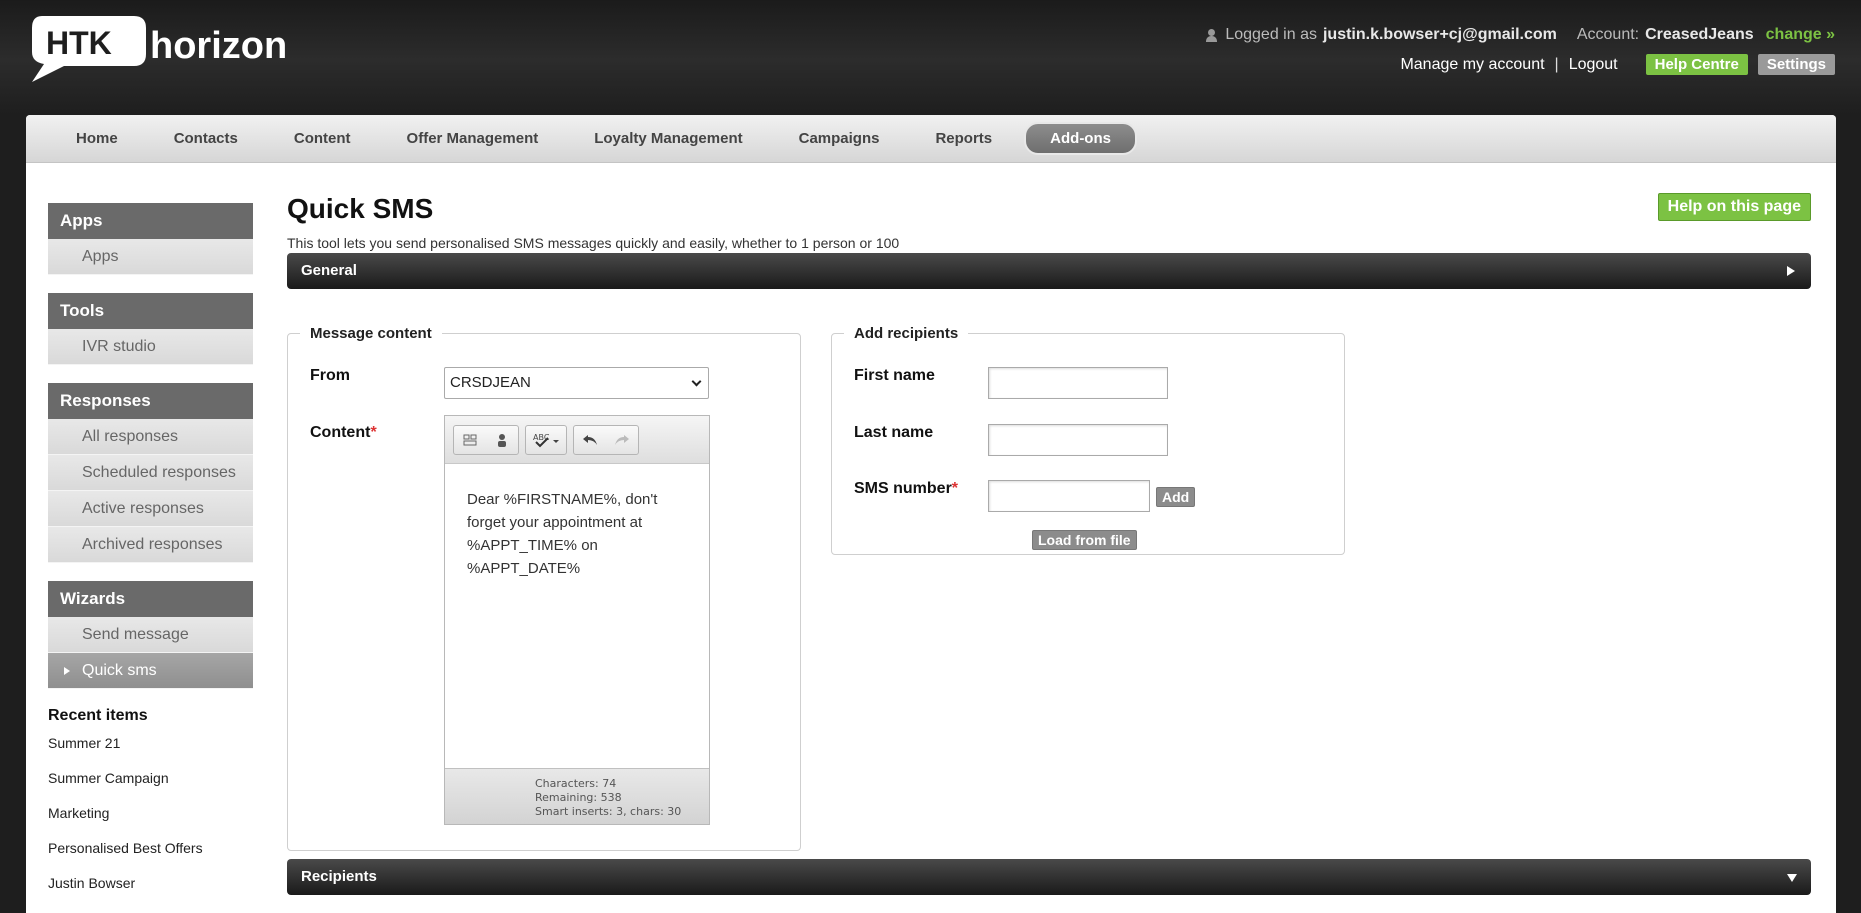 This screenshot has width=1861, height=913. I want to click on characters-count: Characters: 74, so click(576, 783).